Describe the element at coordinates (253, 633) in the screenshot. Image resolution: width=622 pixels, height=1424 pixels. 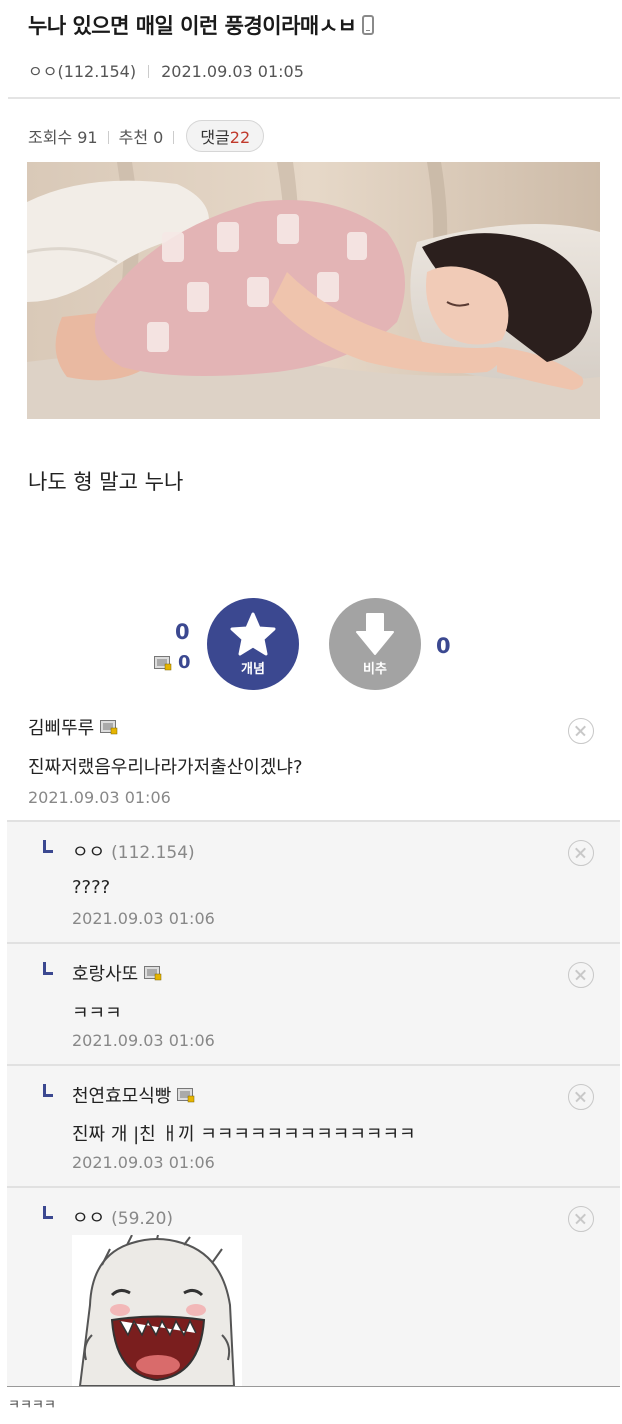
I see `star-icon` at that location.